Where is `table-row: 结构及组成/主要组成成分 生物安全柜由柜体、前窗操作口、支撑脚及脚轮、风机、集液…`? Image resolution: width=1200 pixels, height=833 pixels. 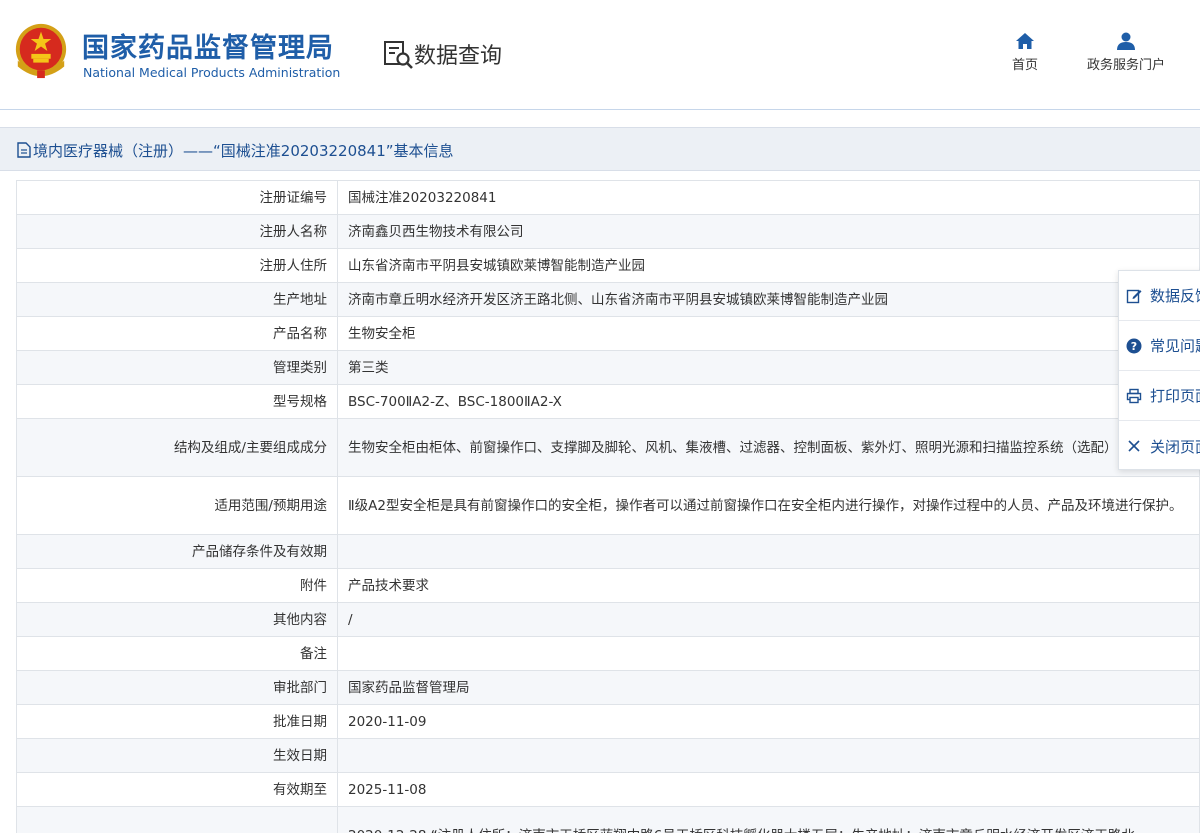 table-row: 结构及组成/主要组成成分 生物安全柜由柜体、前窗操作口、支撑脚及脚轮、风机、集液… is located at coordinates (608, 447).